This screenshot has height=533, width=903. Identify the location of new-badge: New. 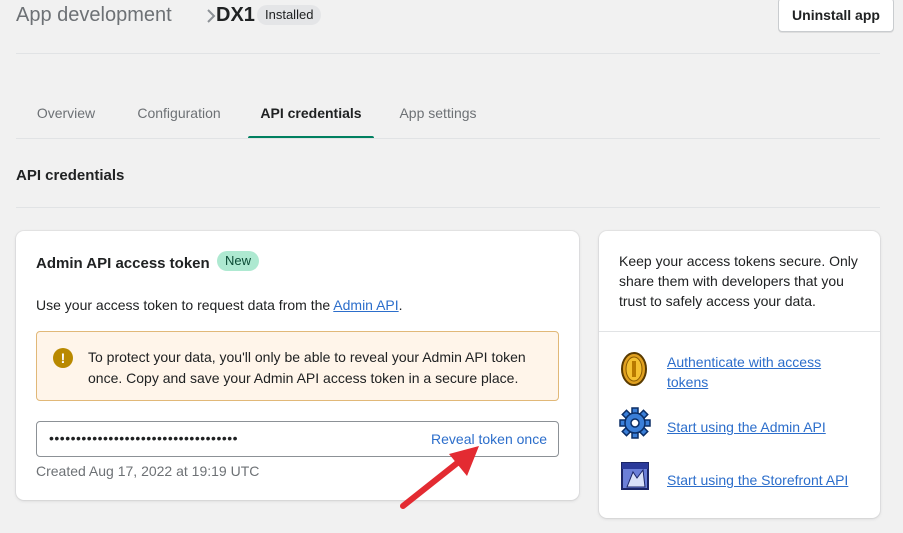
(238, 261).